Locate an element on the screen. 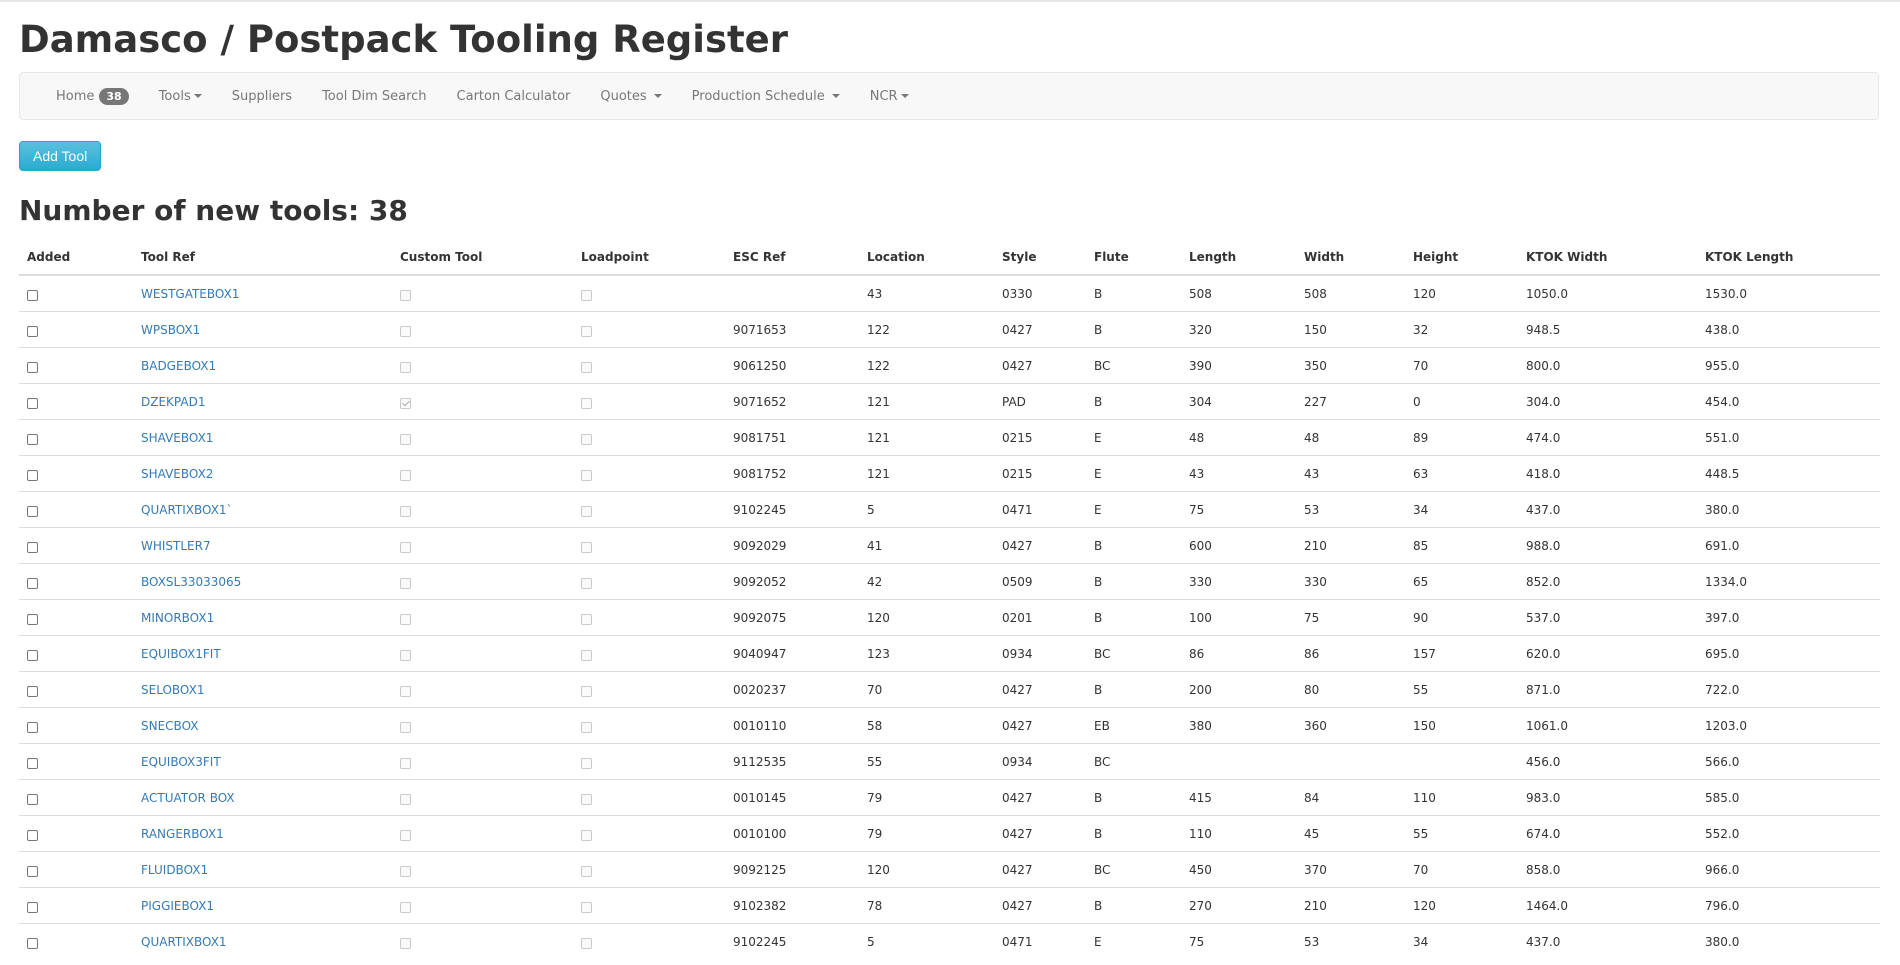 The width and height of the screenshot is (1900, 965). add-tool-button: Add Tool is located at coordinates (60, 156).